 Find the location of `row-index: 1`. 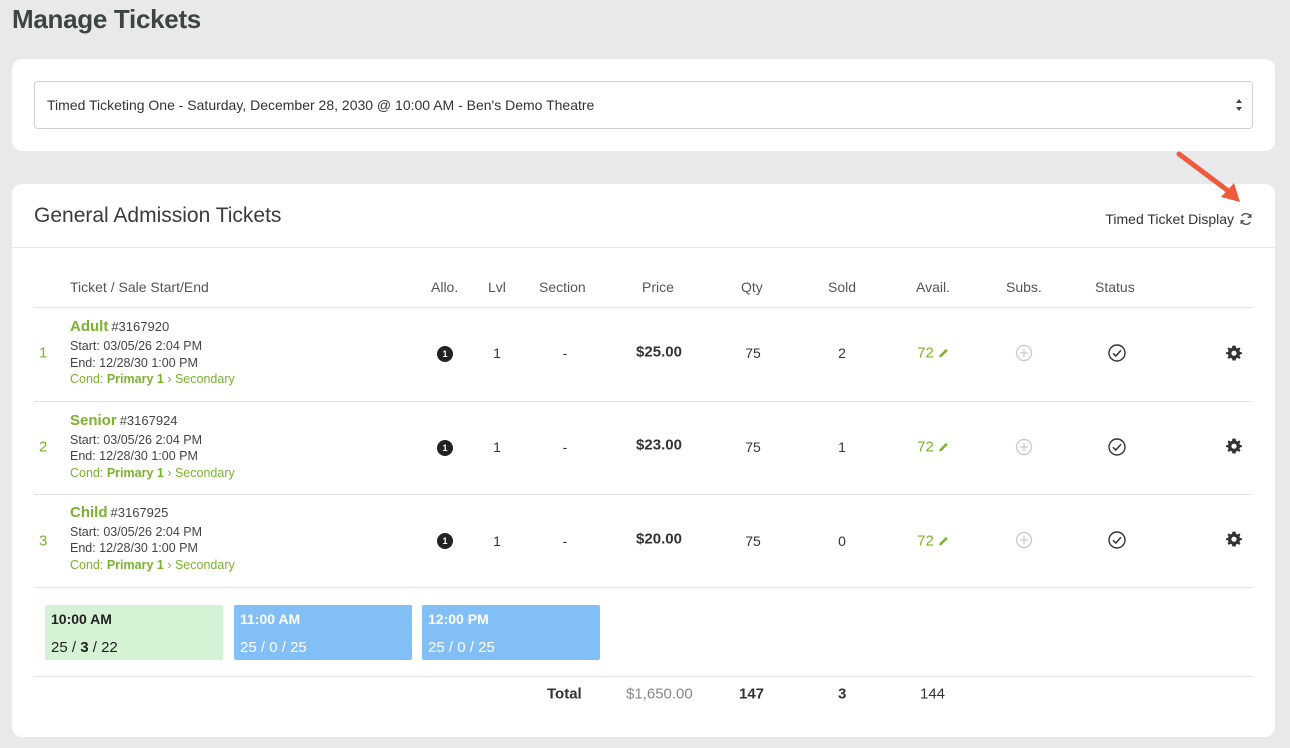

row-index: 1 is located at coordinates (43, 353).